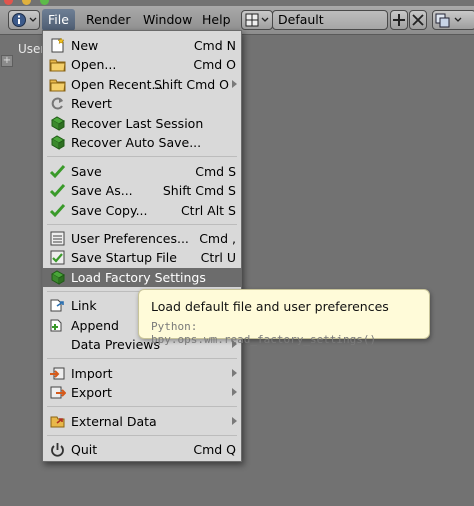 Image resolution: width=474 pixels, height=506 pixels. I want to click on plus-icon, so click(399, 20).